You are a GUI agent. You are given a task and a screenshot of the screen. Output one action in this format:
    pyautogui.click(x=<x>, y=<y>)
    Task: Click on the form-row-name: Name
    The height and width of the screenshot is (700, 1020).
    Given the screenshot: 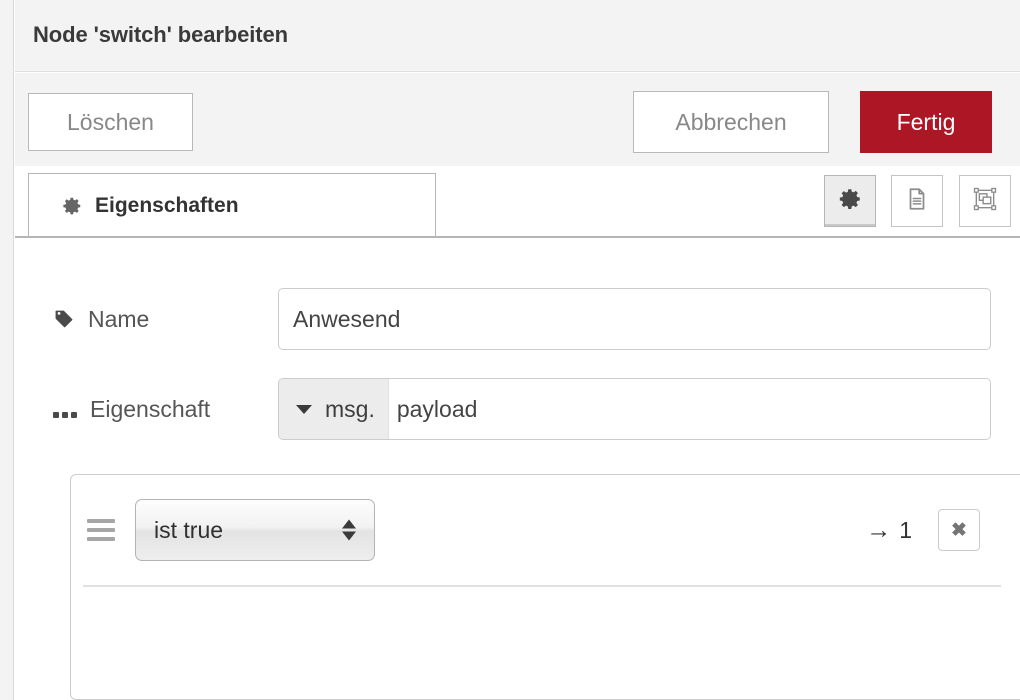 What is the action you would take?
    pyautogui.click(x=517, y=319)
    